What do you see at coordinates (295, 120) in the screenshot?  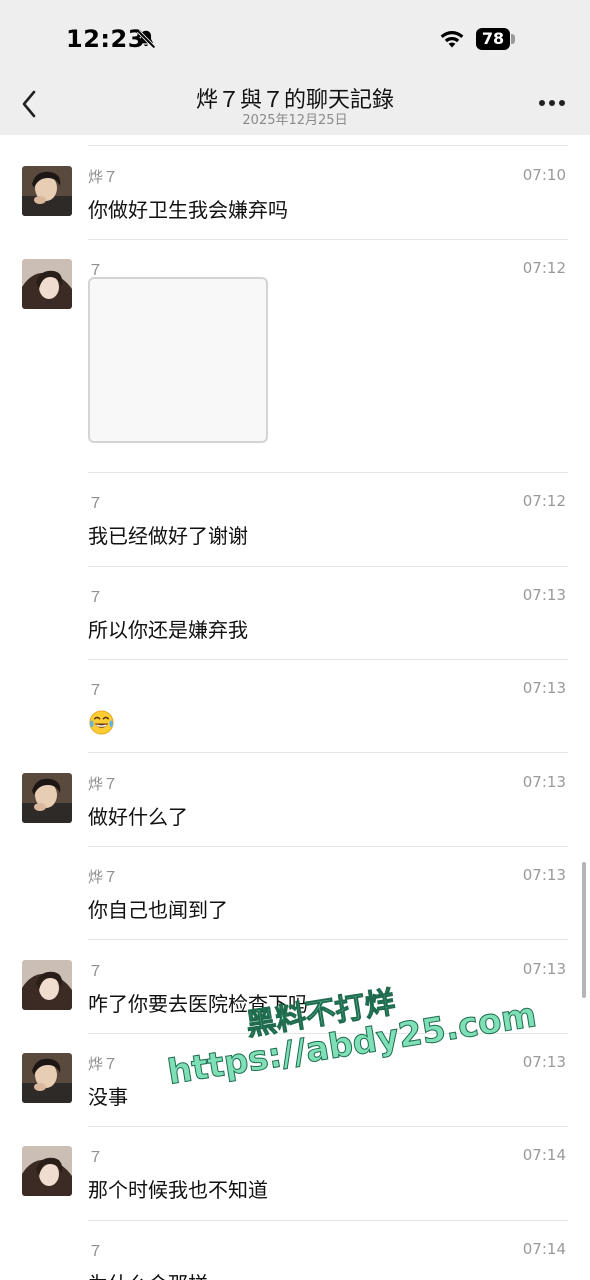 I see `chat-date: 2025年12月25日` at bounding box center [295, 120].